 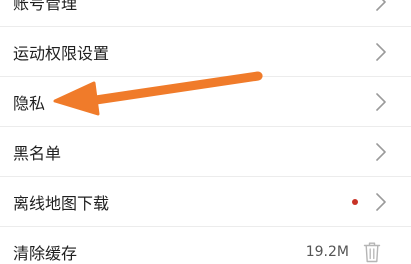 What do you see at coordinates (29, 103) in the screenshot?
I see `settings-item-label: 隐私` at bounding box center [29, 103].